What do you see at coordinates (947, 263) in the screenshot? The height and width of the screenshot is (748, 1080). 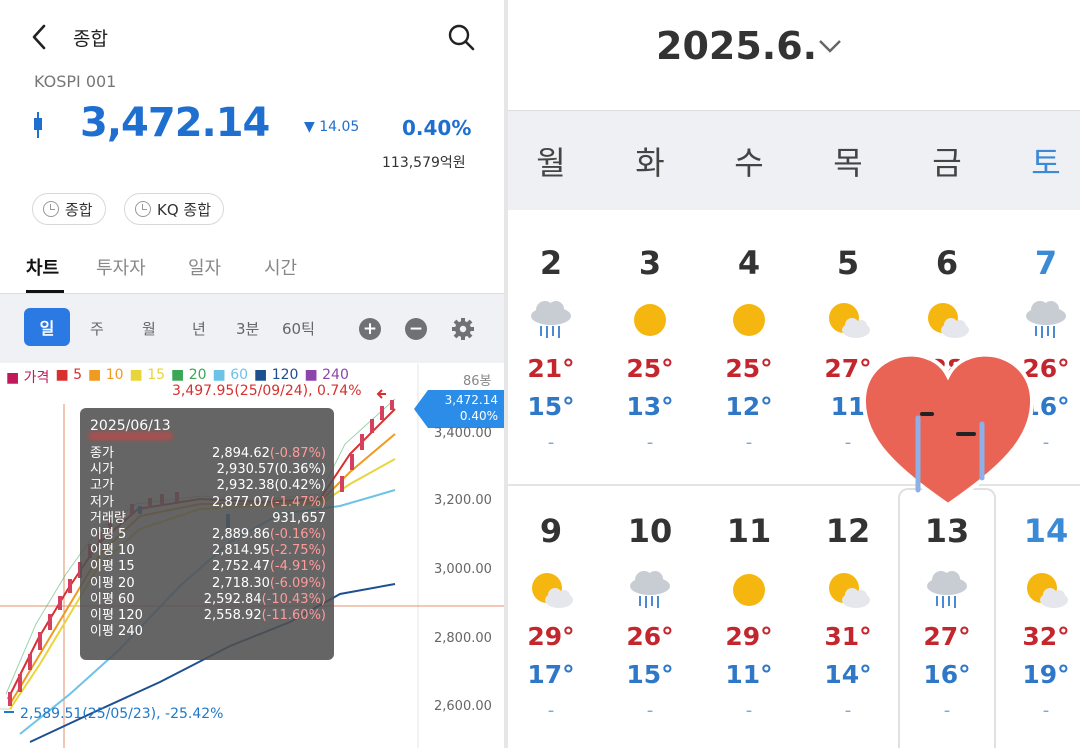 I see `day-number: 6` at bounding box center [947, 263].